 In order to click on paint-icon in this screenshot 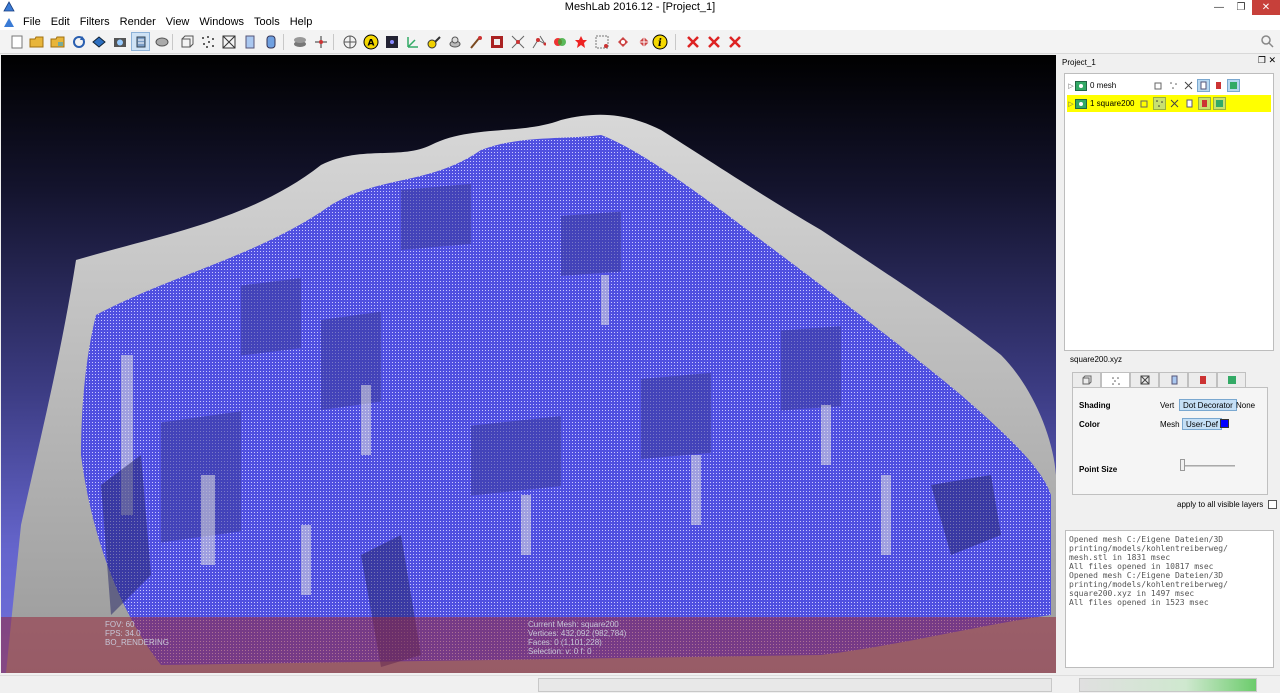, I will do `click(433, 41)`.